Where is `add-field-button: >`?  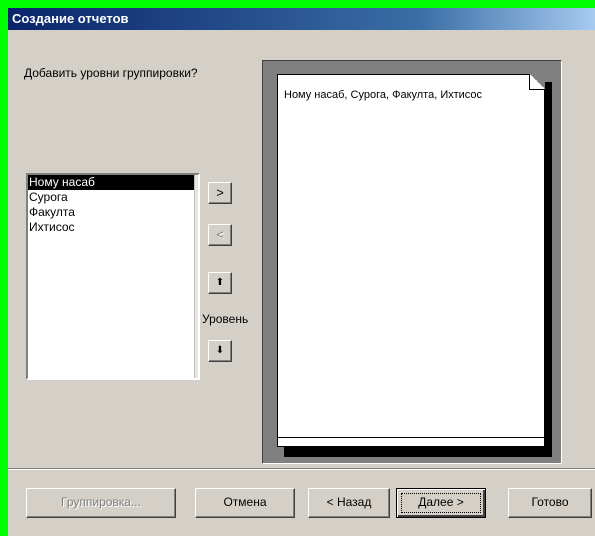 add-field-button: > is located at coordinates (220, 193).